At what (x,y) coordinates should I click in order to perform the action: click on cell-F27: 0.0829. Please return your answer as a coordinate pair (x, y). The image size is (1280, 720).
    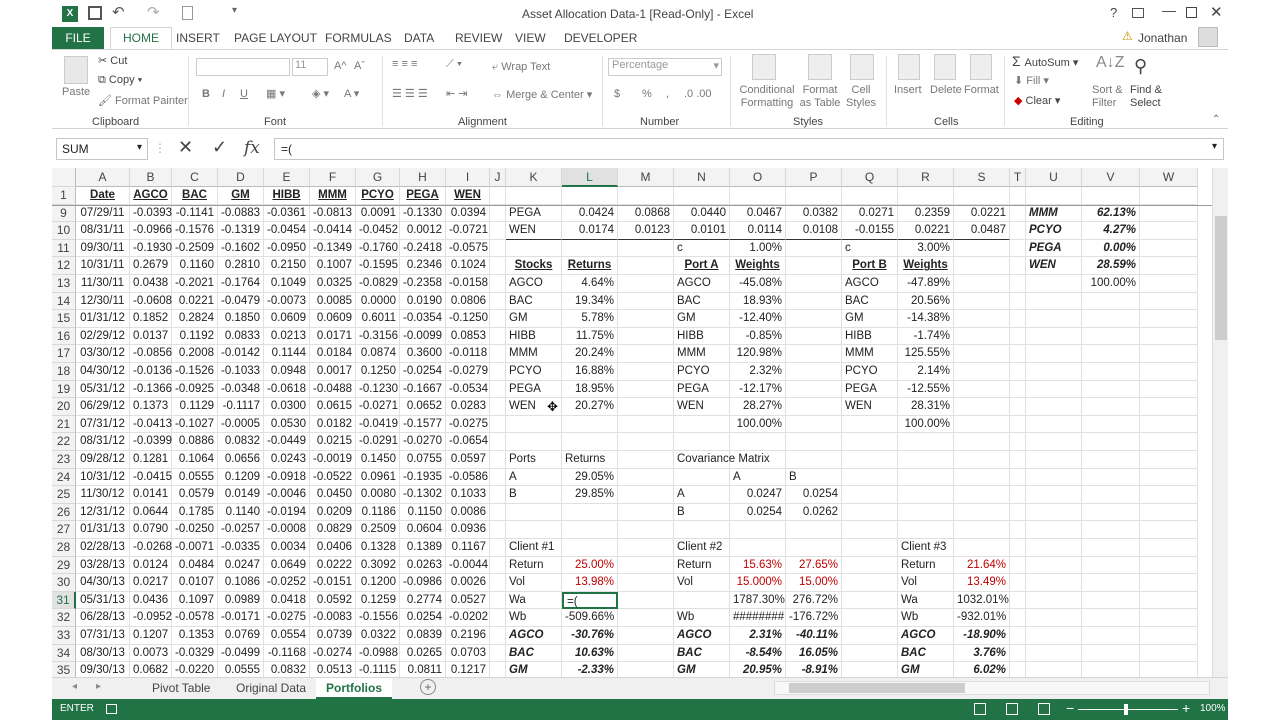
    Looking at the image, I should click on (333, 530).